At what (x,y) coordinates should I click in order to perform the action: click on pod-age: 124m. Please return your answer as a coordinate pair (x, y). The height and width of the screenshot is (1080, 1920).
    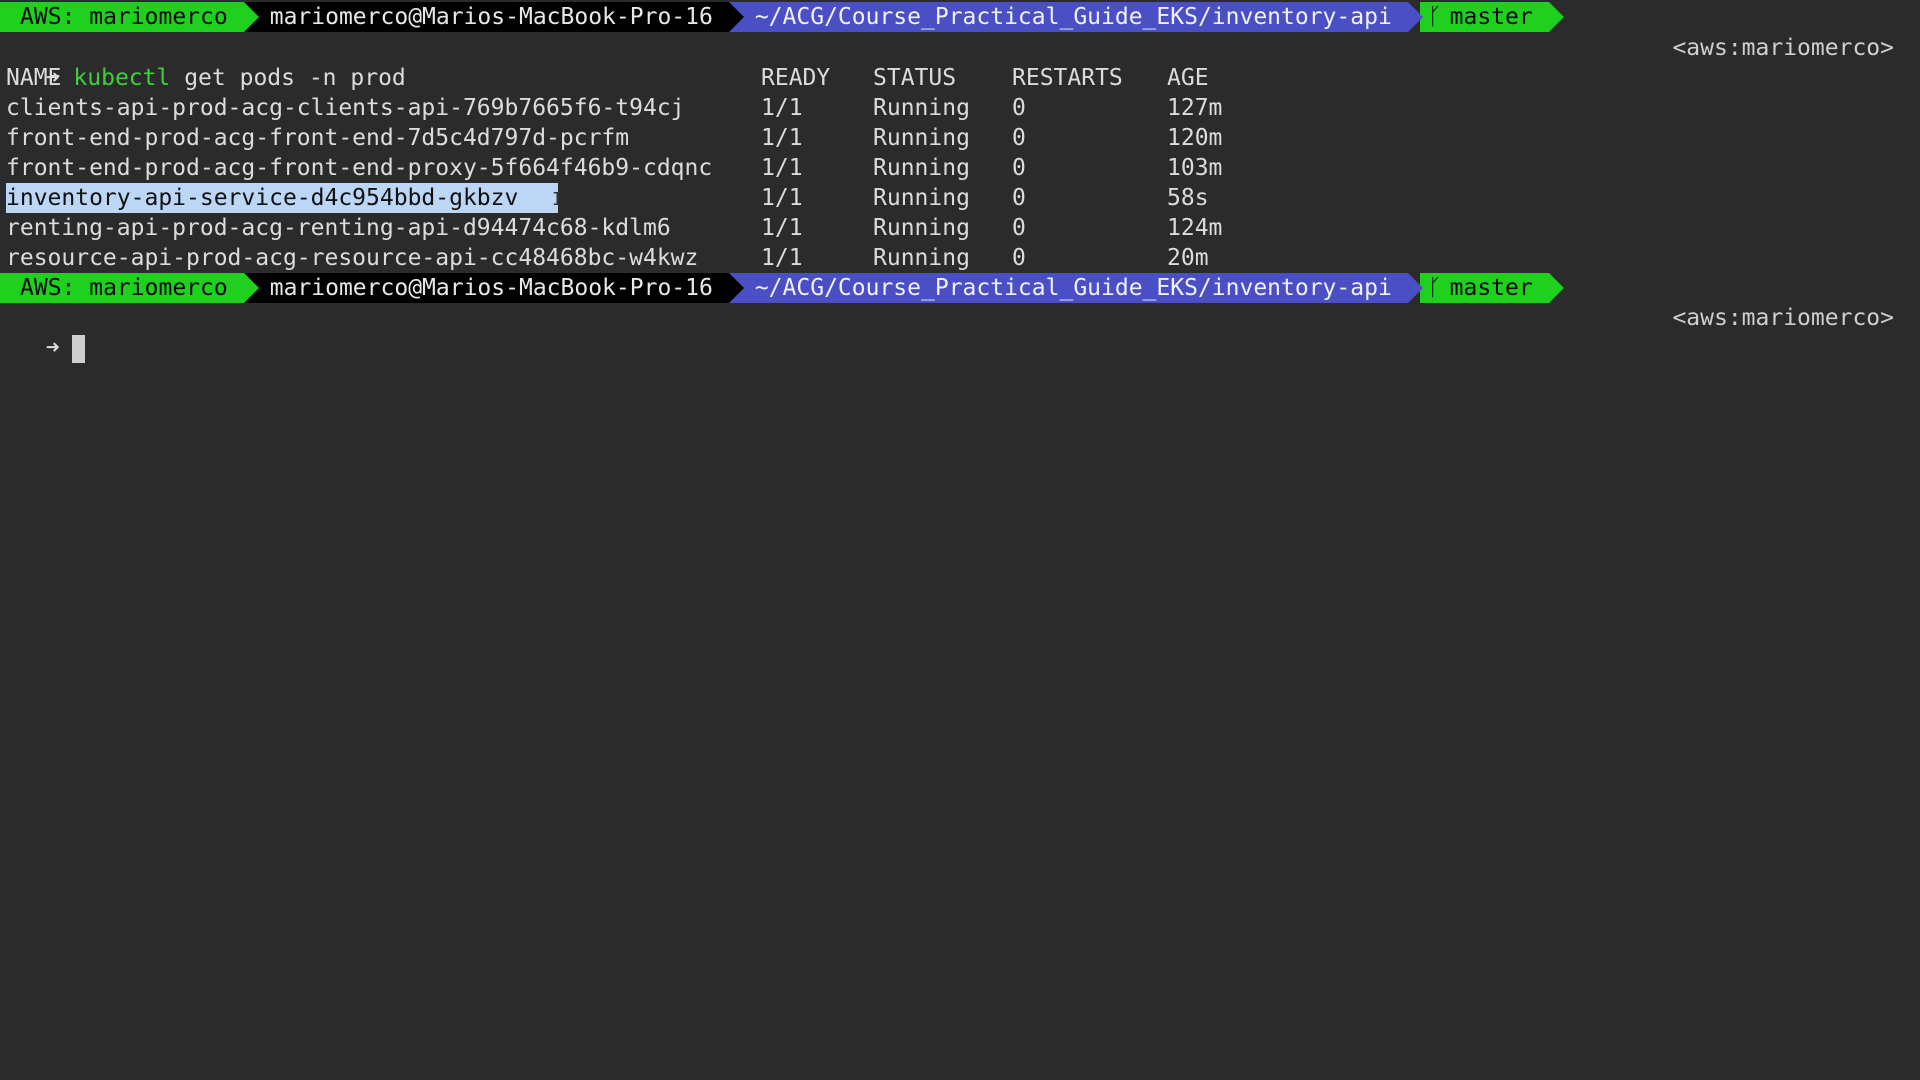
    Looking at the image, I should click on (1195, 228).